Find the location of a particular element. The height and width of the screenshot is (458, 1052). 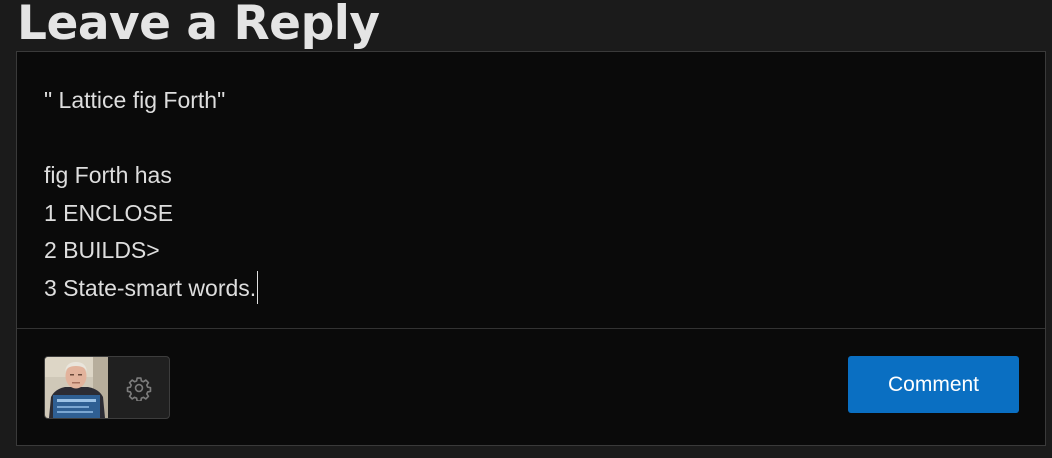

gear-icon is located at coordinates (138, 388).